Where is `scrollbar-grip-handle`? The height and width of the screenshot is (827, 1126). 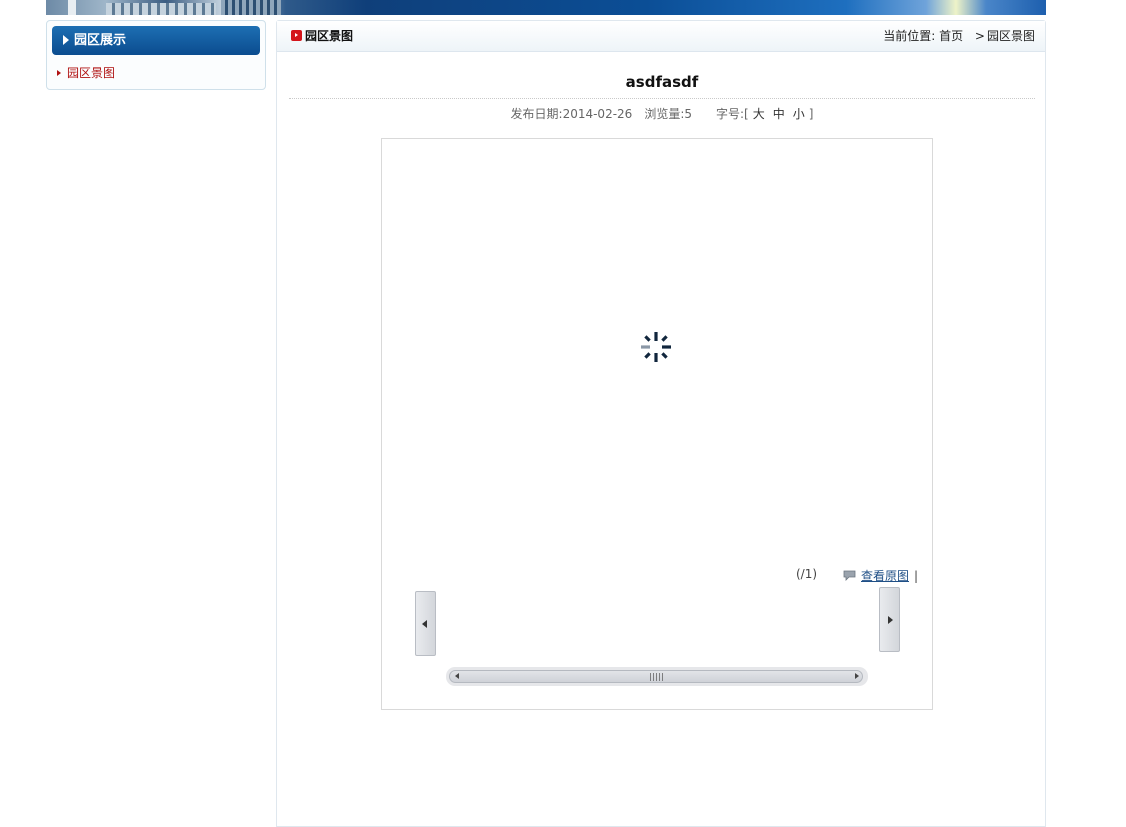 scrollbar-grip-handle is located at coordinates (657, 677).